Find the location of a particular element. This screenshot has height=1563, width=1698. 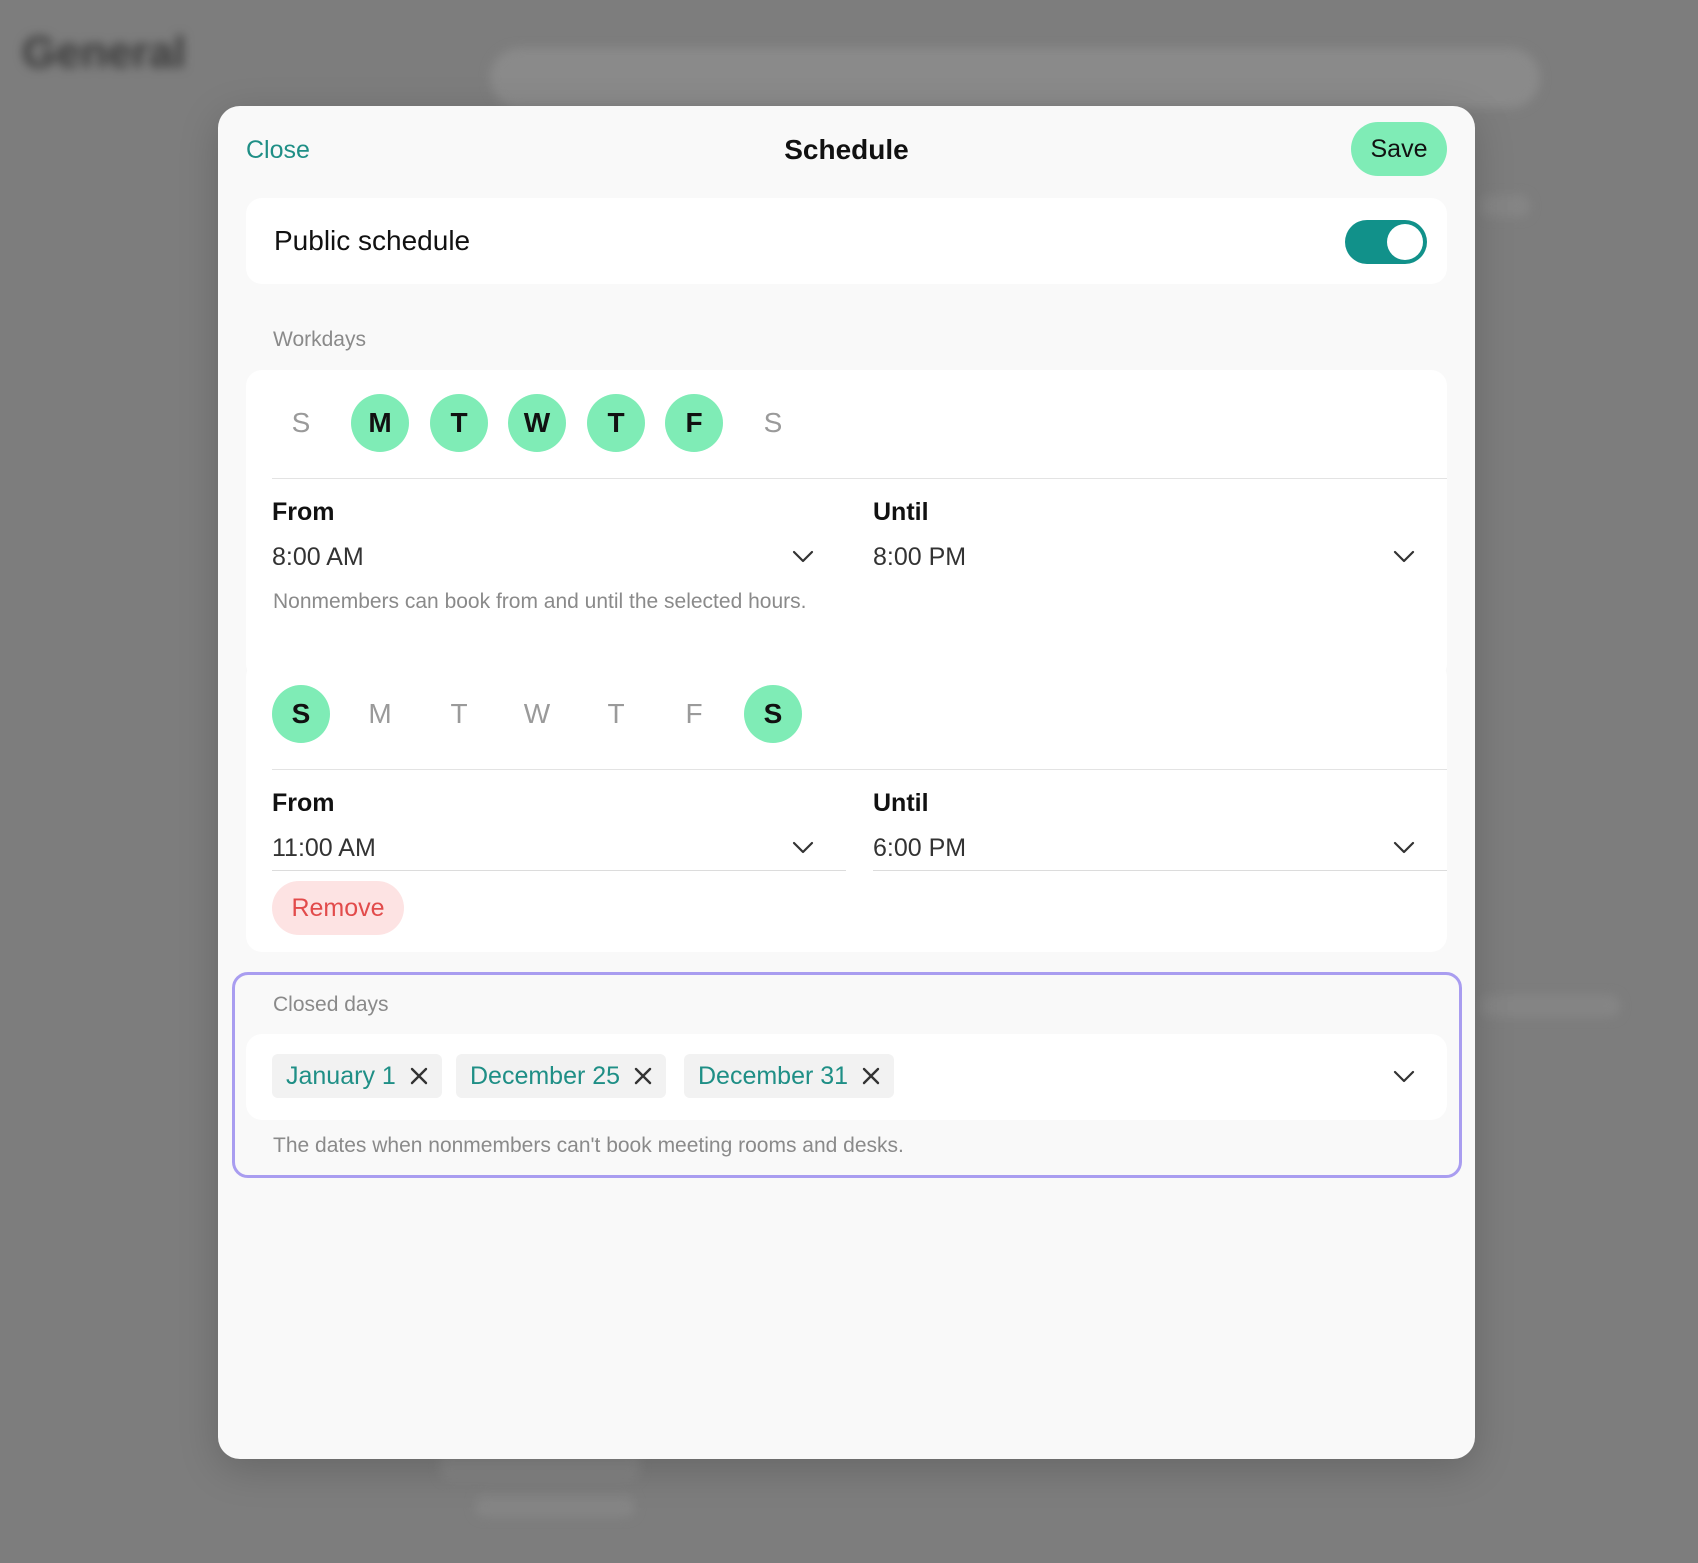

workdays-label: Workdays is located at coordinates (319, 339).